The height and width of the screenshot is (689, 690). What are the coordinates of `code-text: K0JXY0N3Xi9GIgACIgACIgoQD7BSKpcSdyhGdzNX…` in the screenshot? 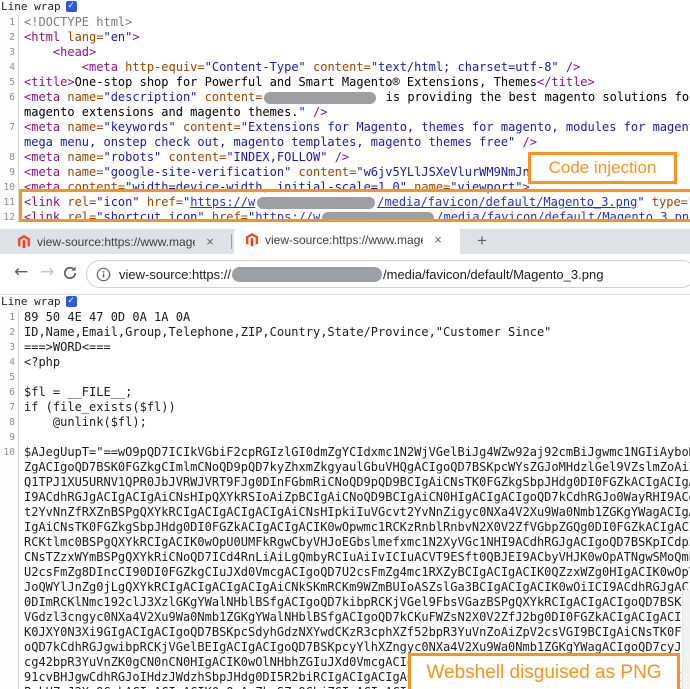 It's located at (357, 632).